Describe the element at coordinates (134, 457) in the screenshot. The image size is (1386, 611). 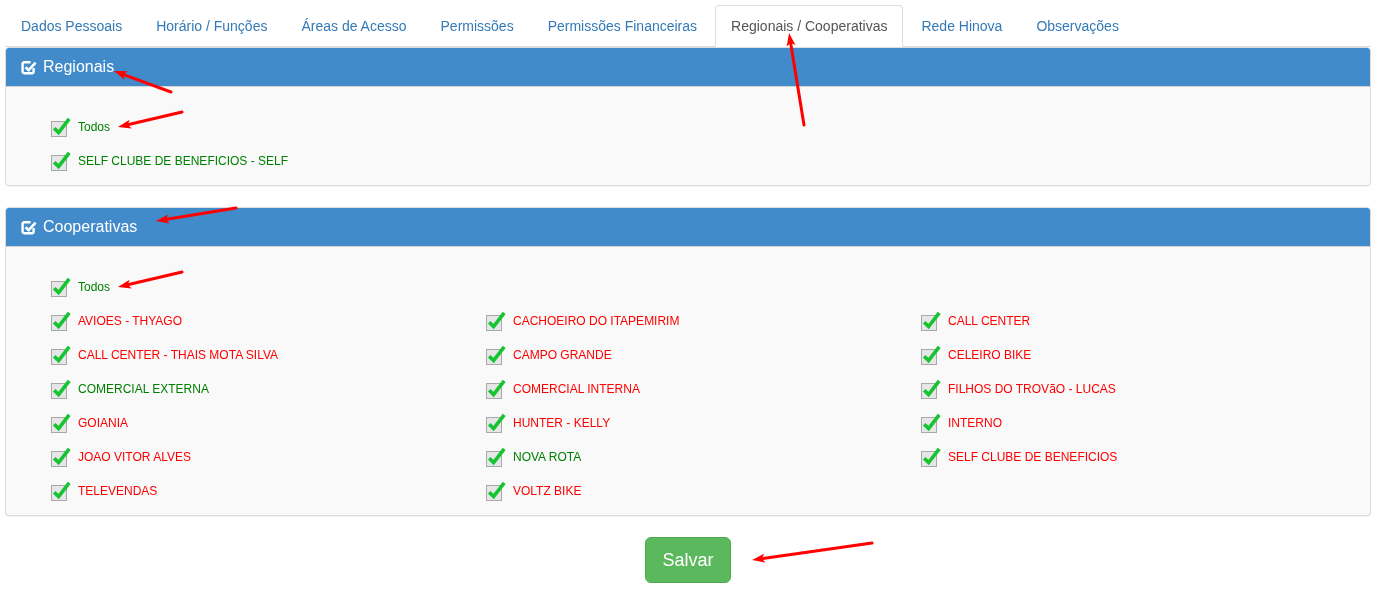
I see `checkbox-label: JOAO VITOR ALVES` at that location.